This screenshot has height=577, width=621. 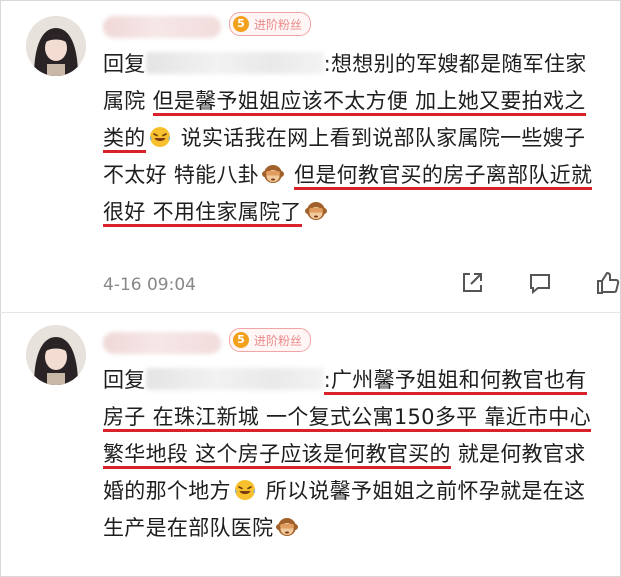 I want to click on like-icon, so click(x=608, y=283).